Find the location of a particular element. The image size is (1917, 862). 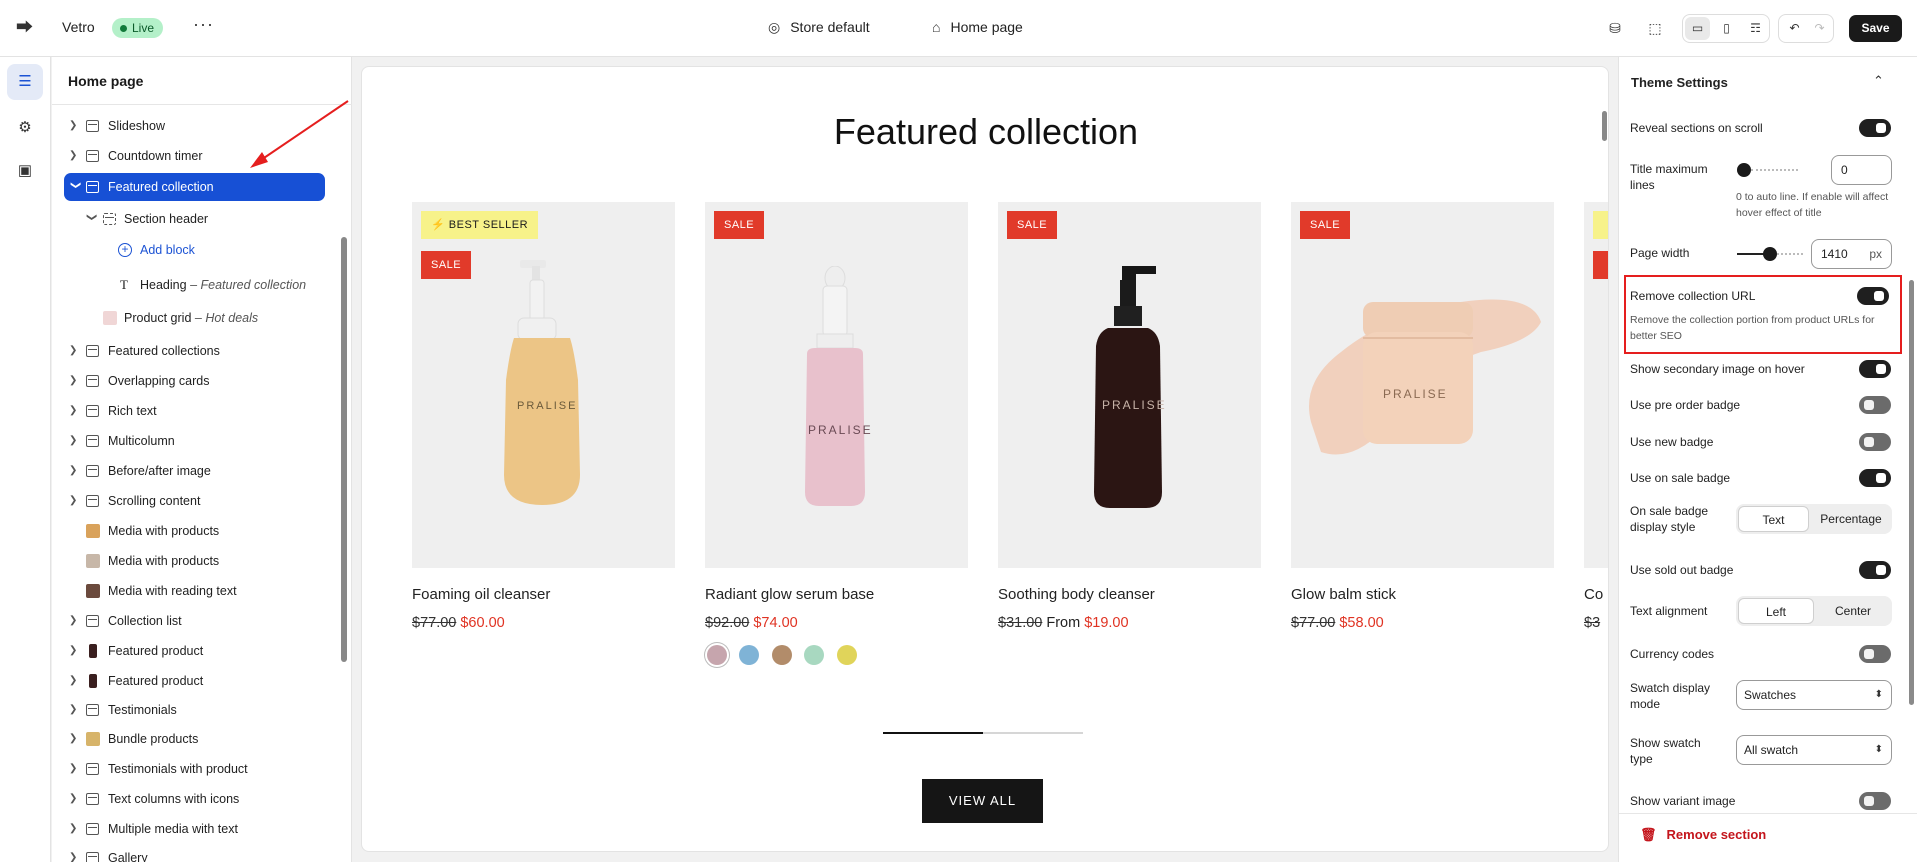

swatch-mode-select: Swatches ⬍ is located at coordinates (1814, 695).